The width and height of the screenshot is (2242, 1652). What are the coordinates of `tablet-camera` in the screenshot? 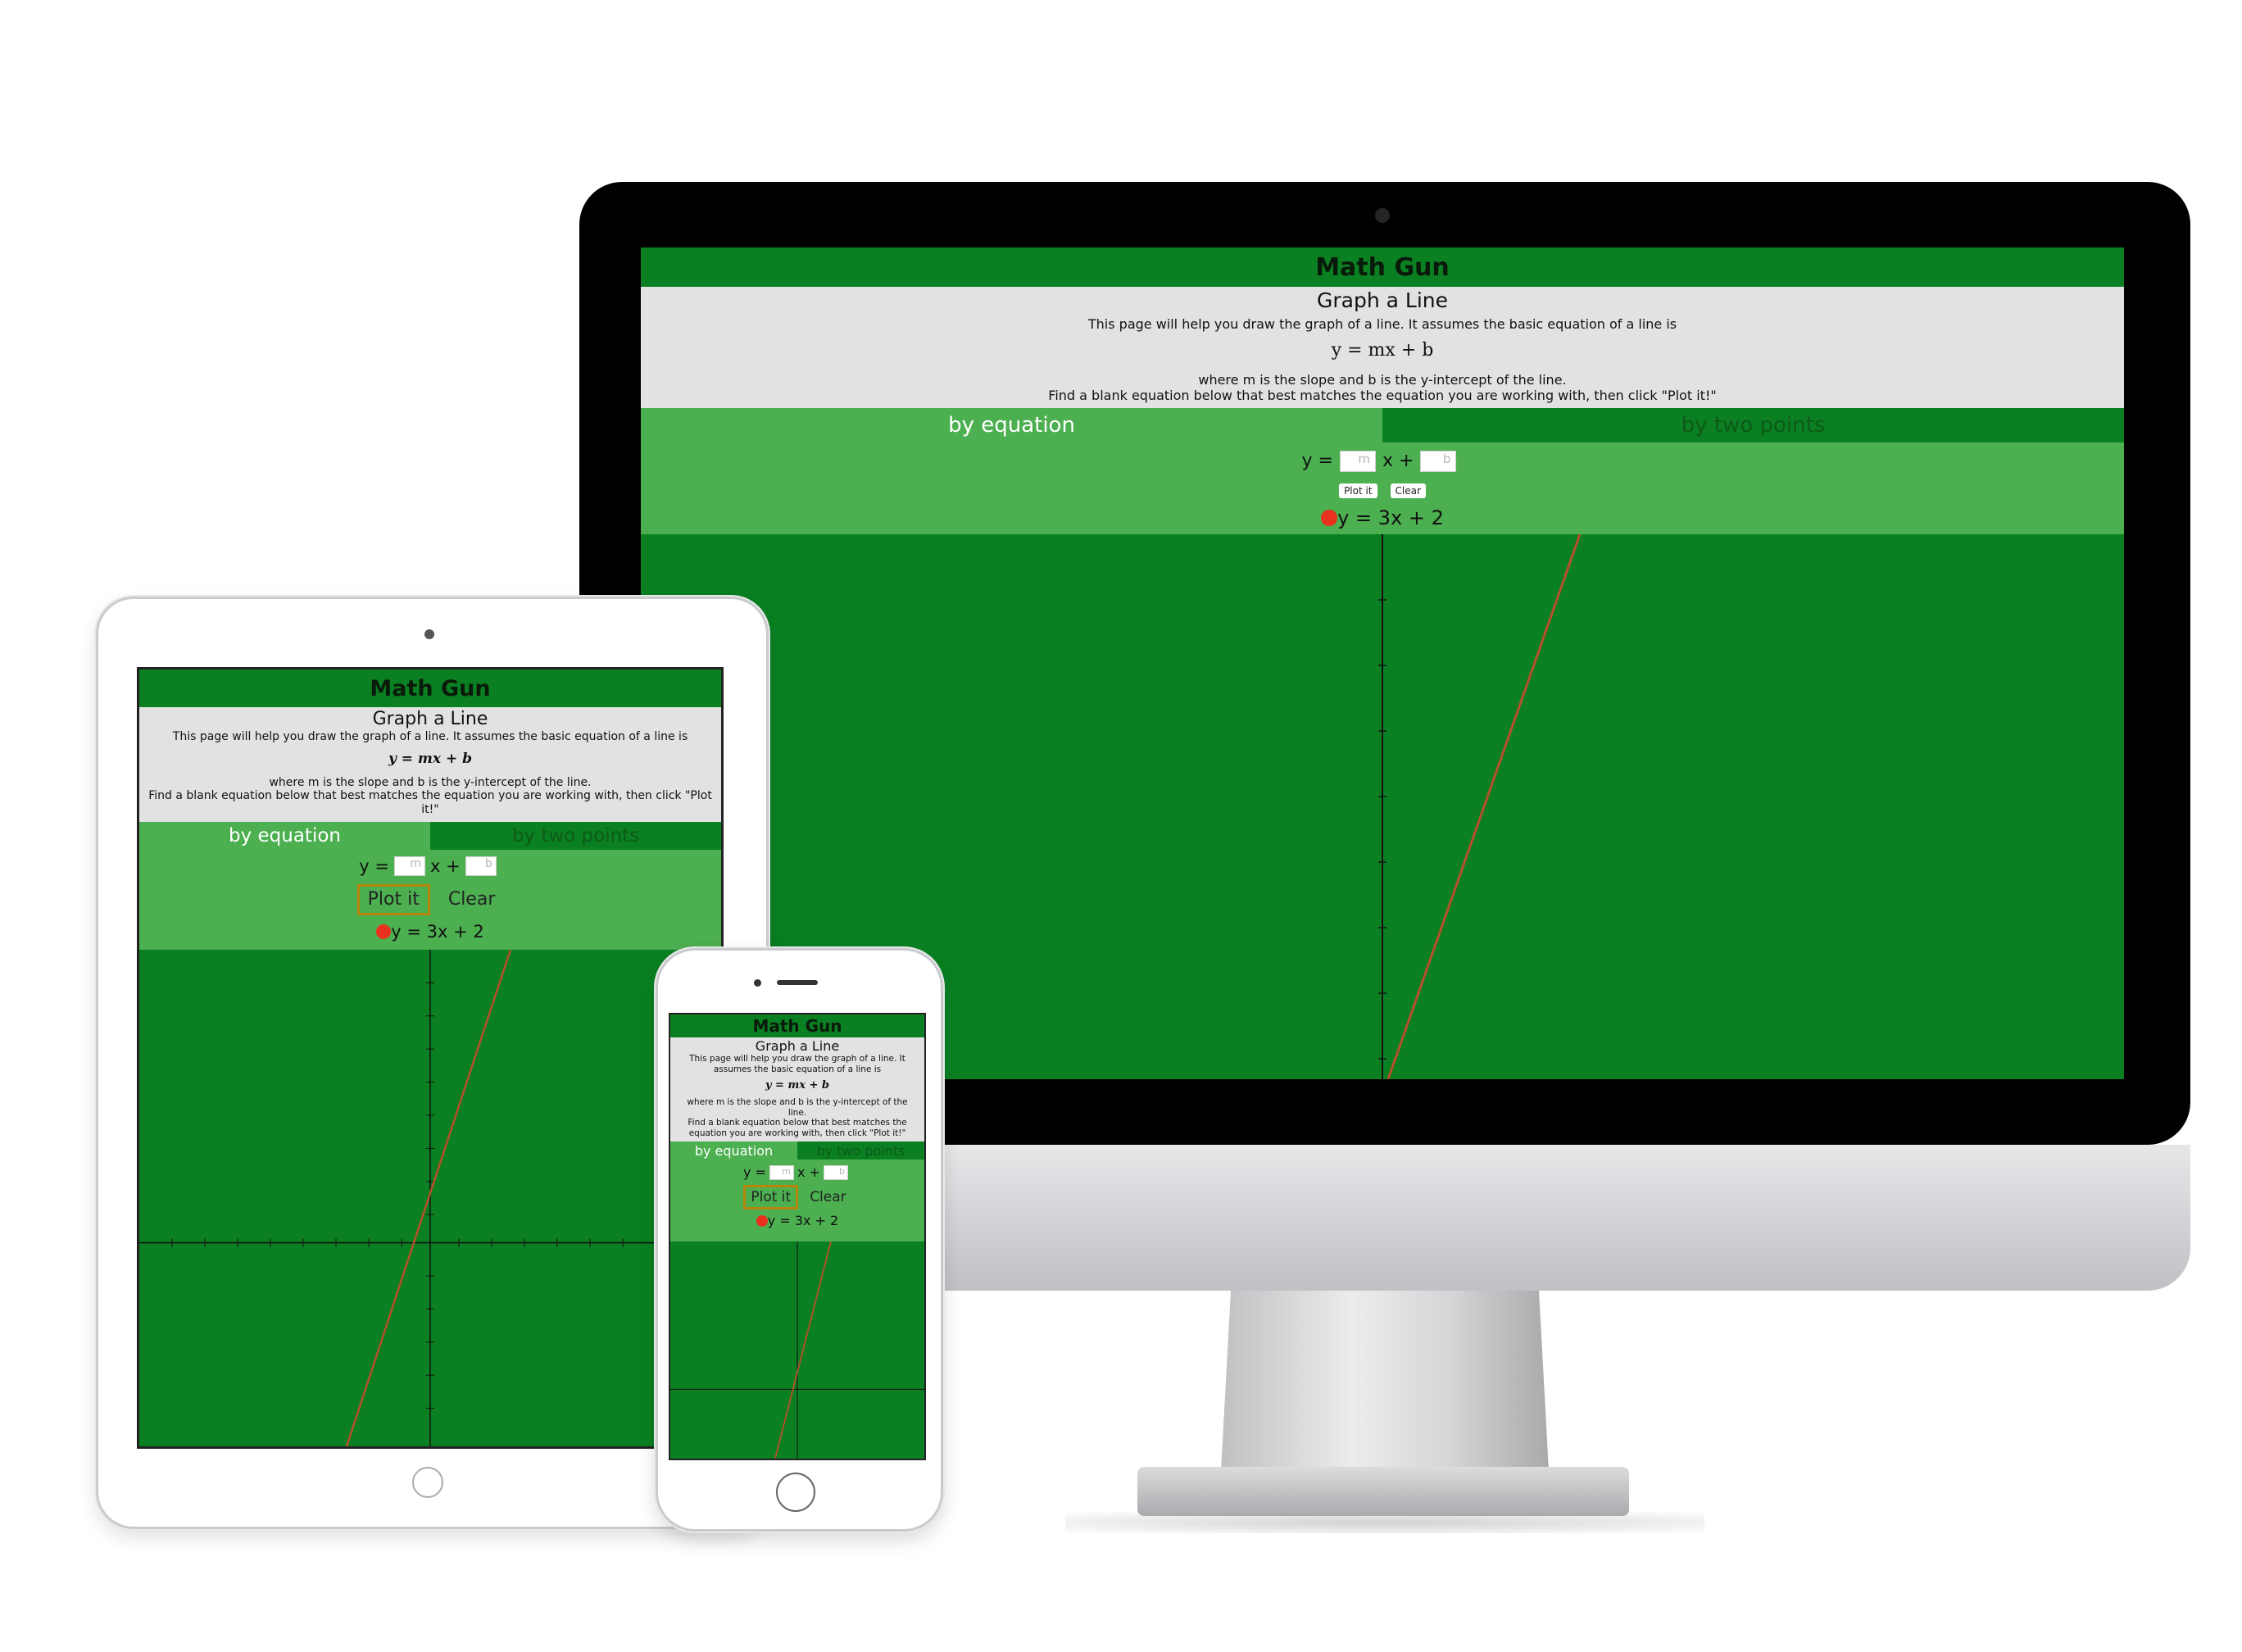 It's located at (429, 634).